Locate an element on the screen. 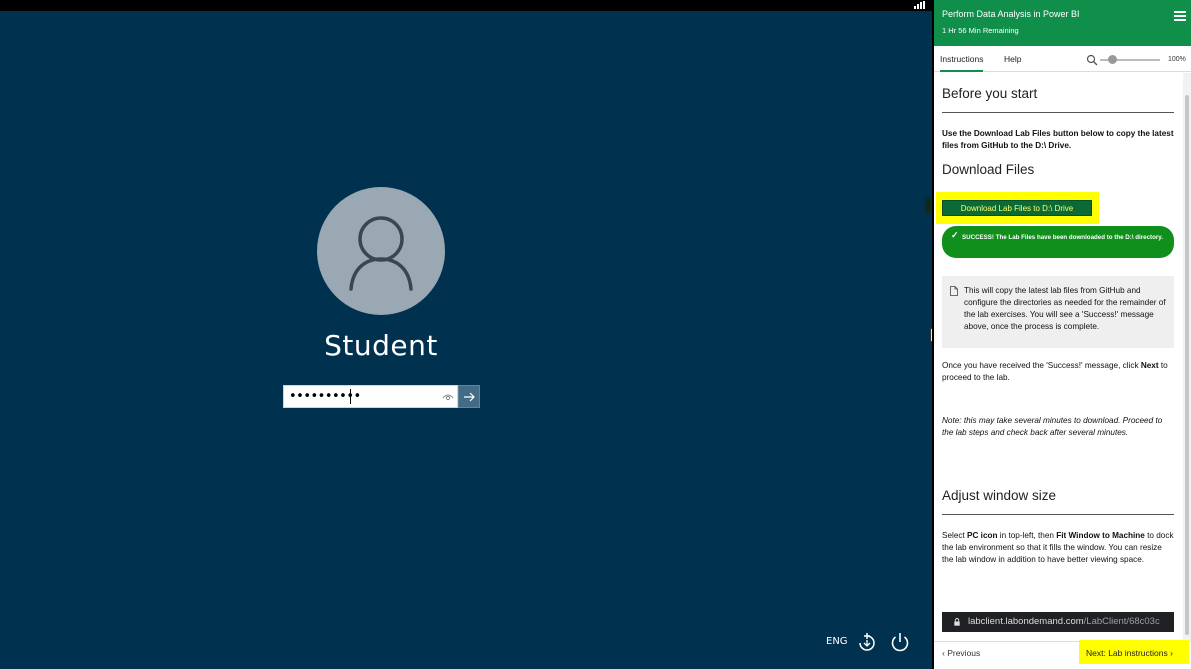 The image size is (1191, 669). zoom-slider-handle is located at coordinates (1112, 59).